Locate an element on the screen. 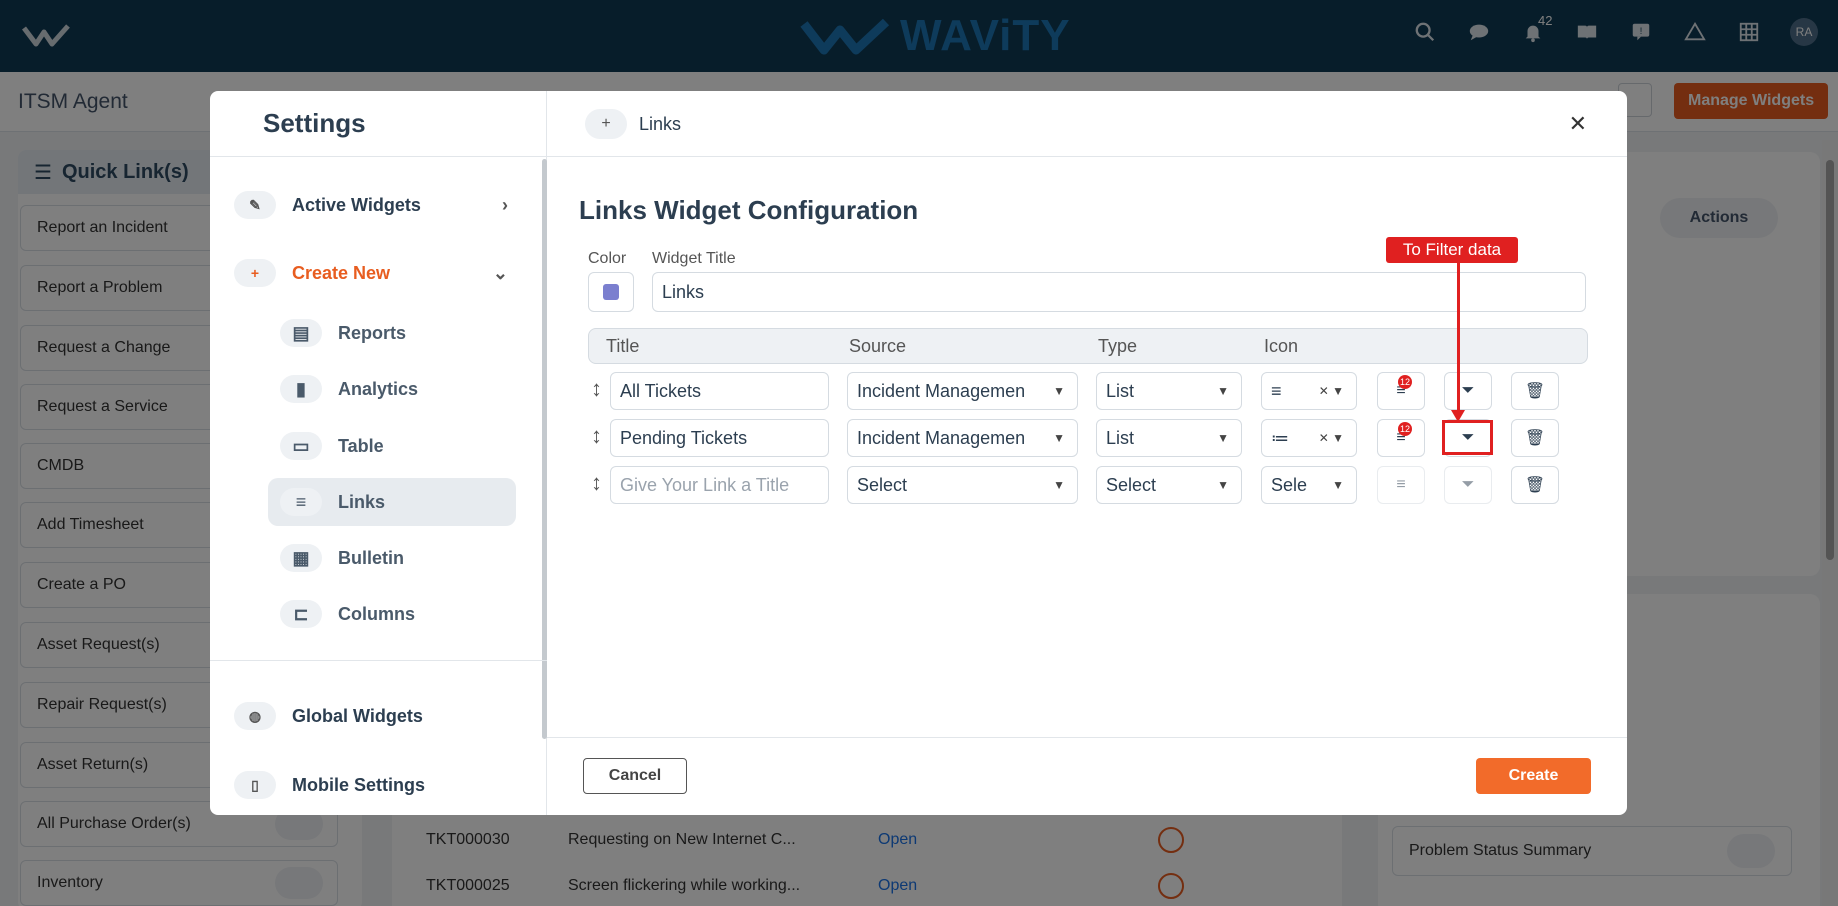 This screenshot has height=906, width=1838. create-button: Create is located at coordinates (1533, 776).